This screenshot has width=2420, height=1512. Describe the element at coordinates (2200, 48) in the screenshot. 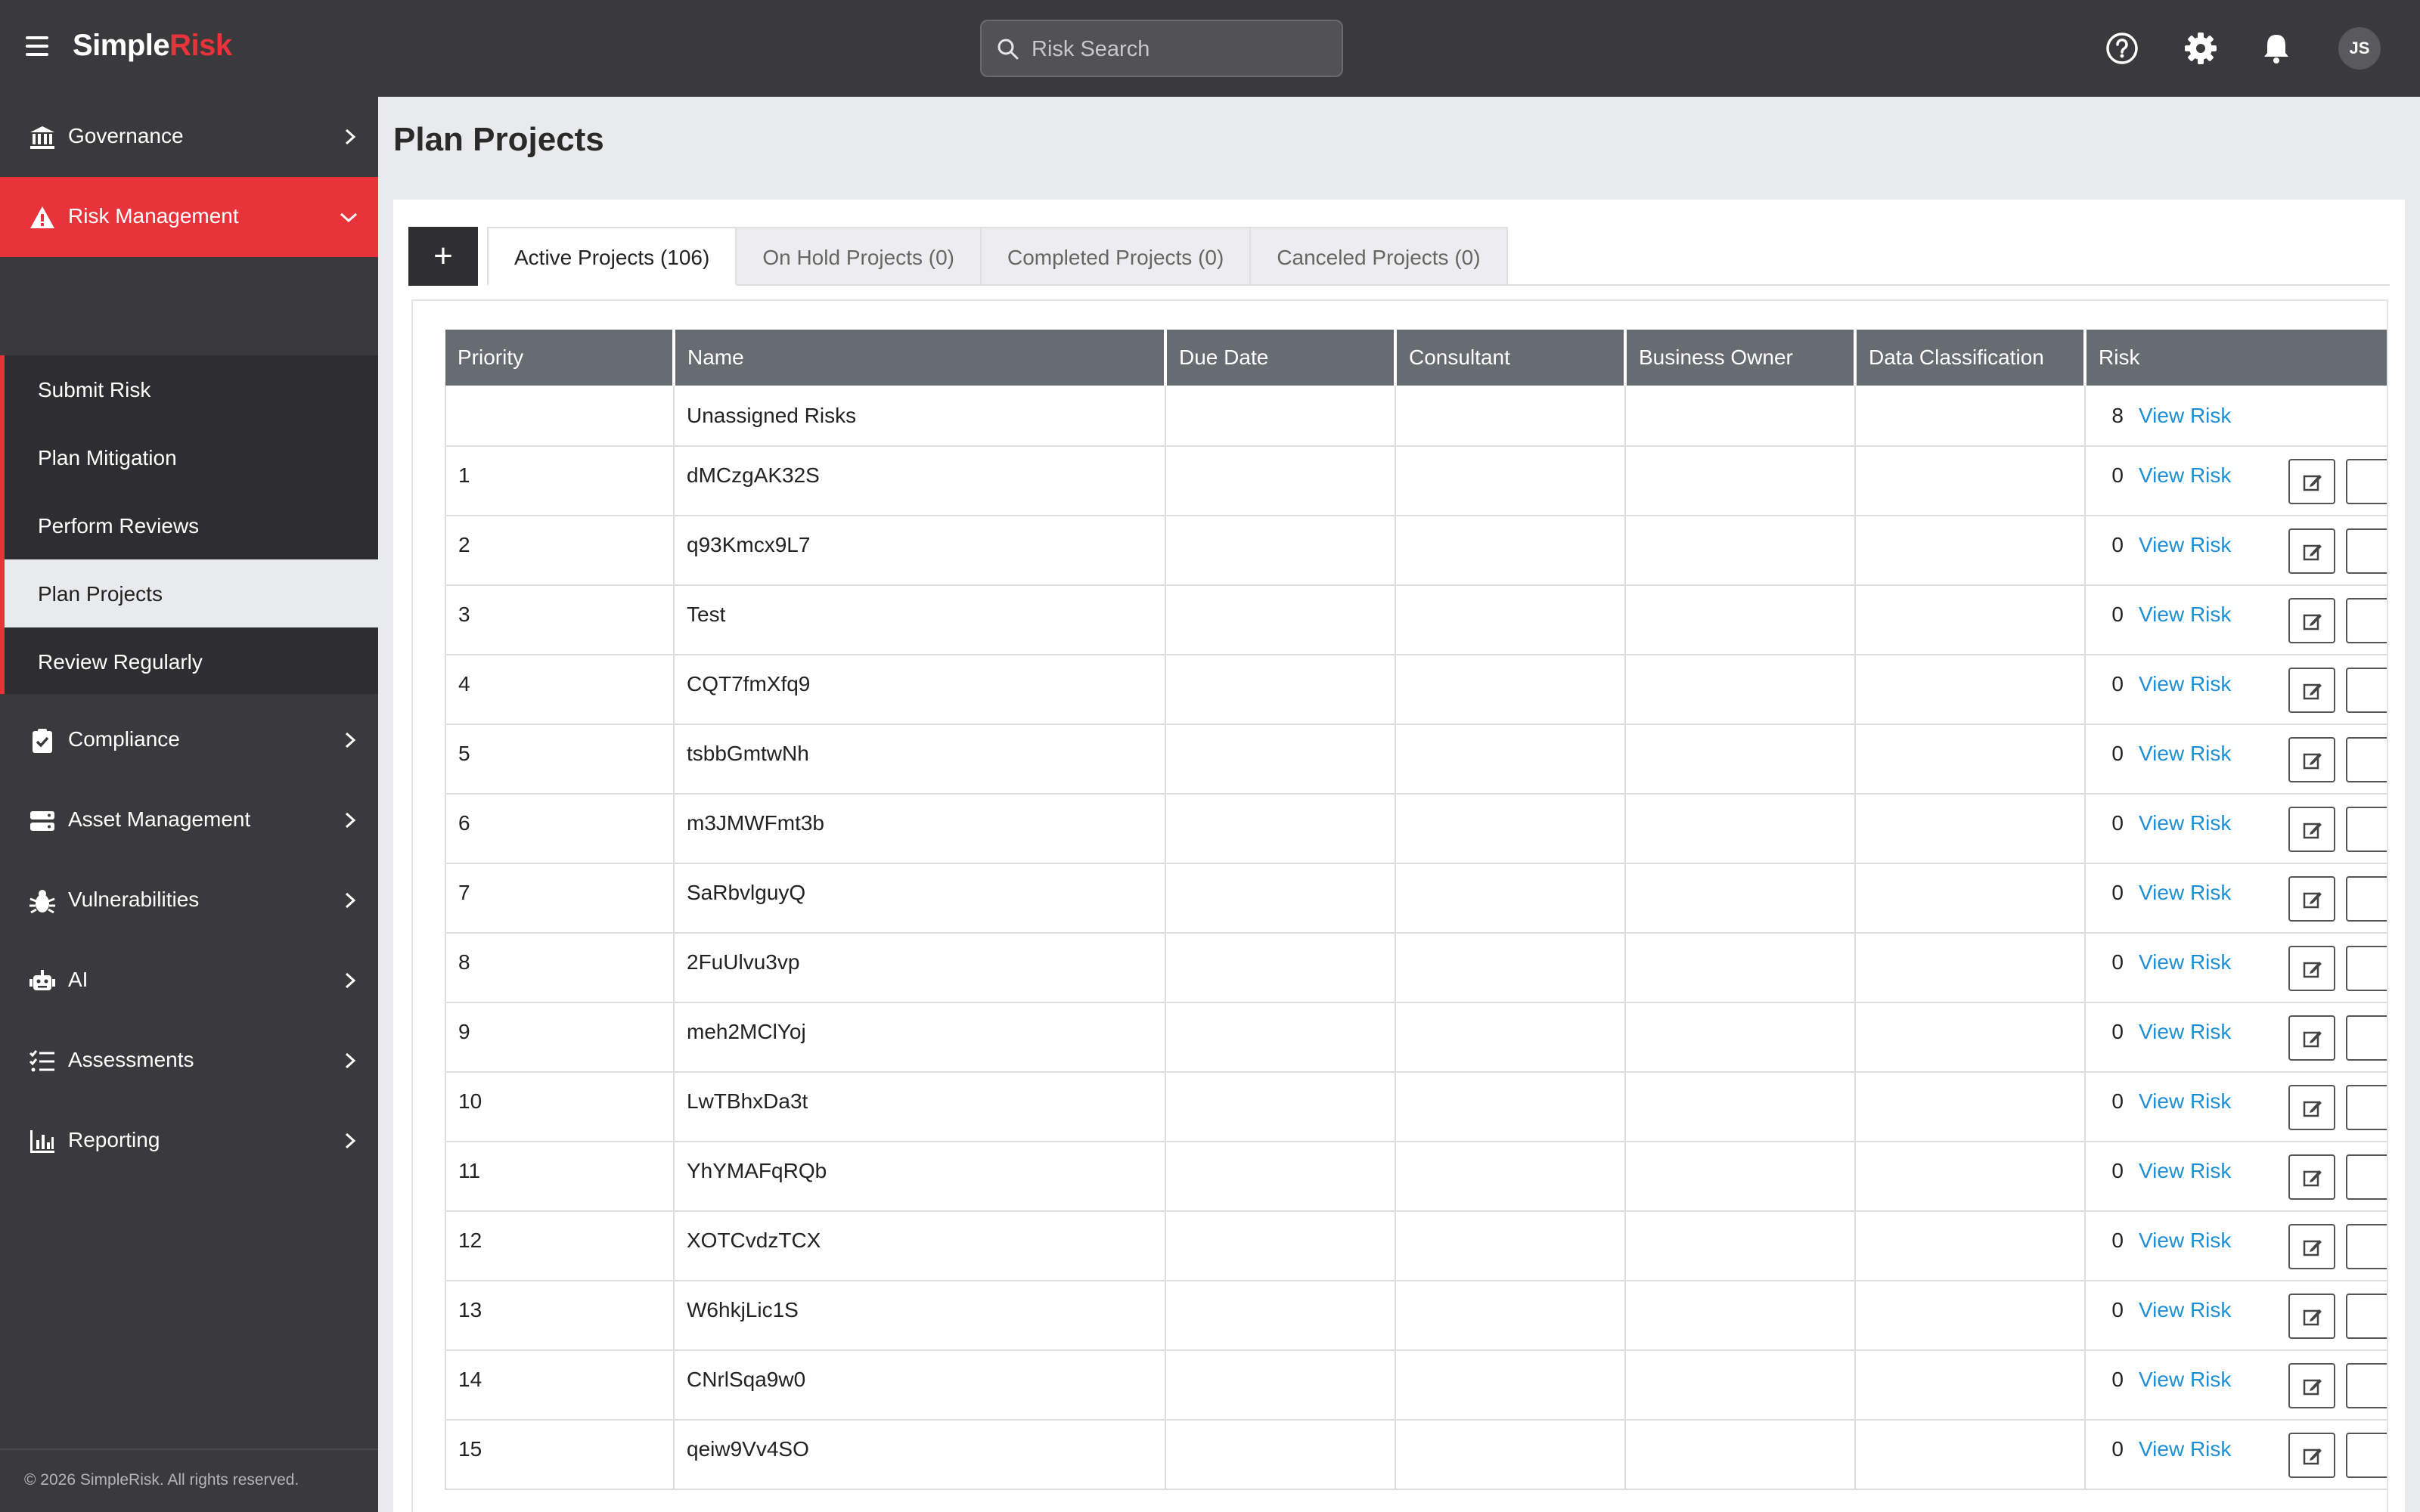

I see `gear-icon` at that location.